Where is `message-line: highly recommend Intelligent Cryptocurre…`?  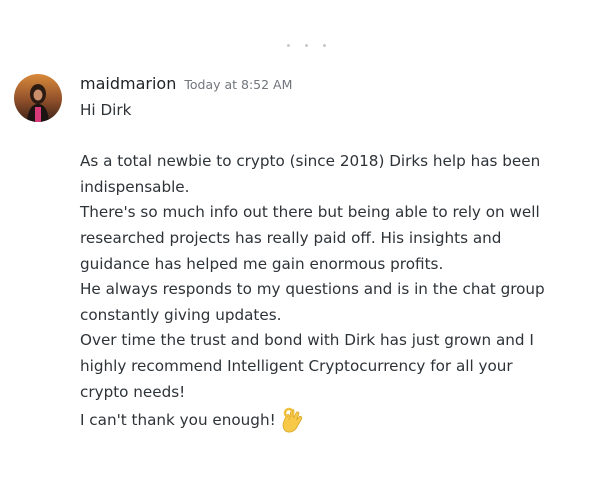 message-line: highly recommend Intelligent Cryptocurre… is located at coordinates (296, 365).